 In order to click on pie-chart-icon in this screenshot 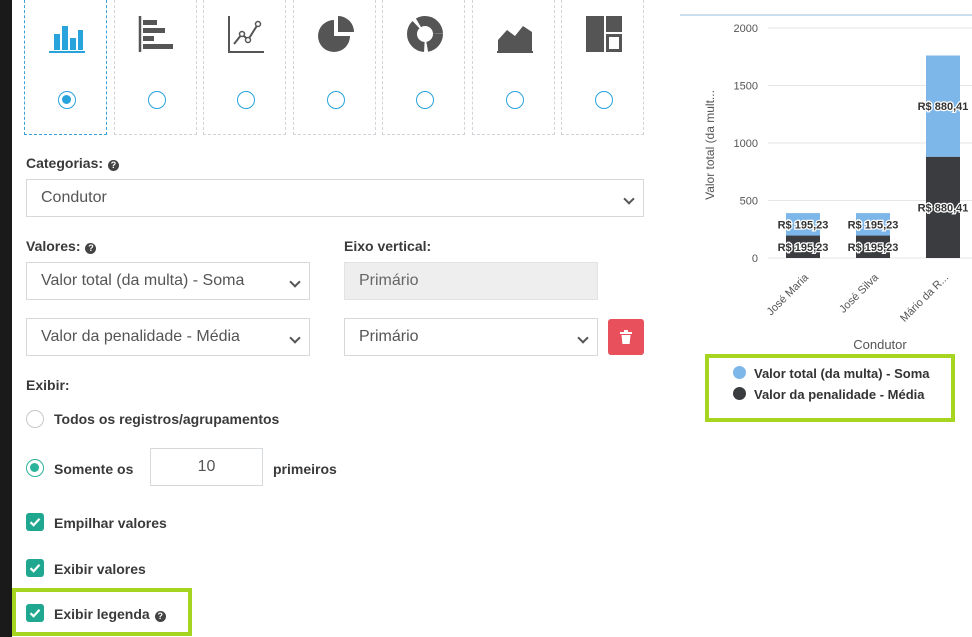, I will do `click(335, 34)`.